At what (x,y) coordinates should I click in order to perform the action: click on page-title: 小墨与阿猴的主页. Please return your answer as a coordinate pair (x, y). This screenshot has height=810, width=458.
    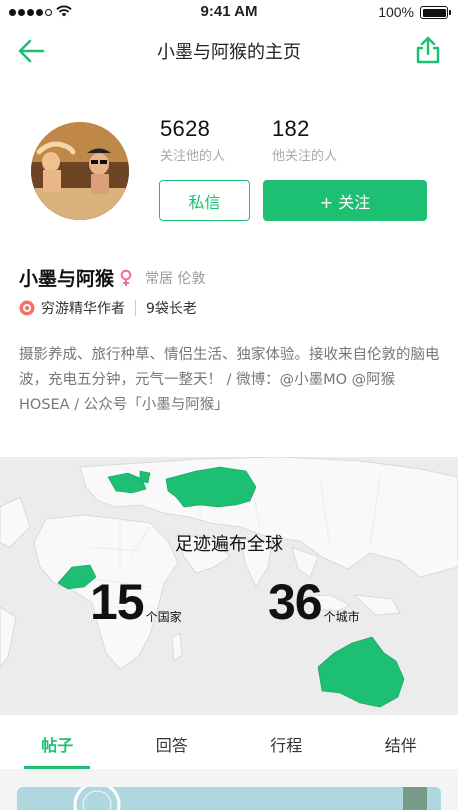
    Looking at the image, I should click on (229, 52).